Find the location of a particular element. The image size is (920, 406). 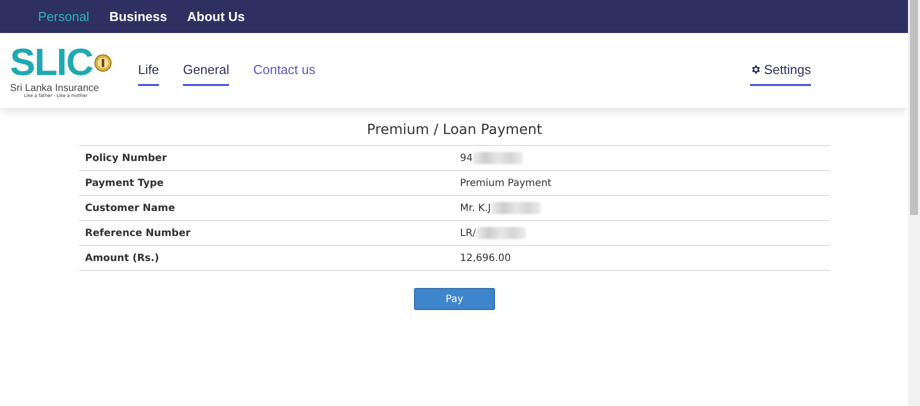

settings-icon is located at coordinates (756, 69).